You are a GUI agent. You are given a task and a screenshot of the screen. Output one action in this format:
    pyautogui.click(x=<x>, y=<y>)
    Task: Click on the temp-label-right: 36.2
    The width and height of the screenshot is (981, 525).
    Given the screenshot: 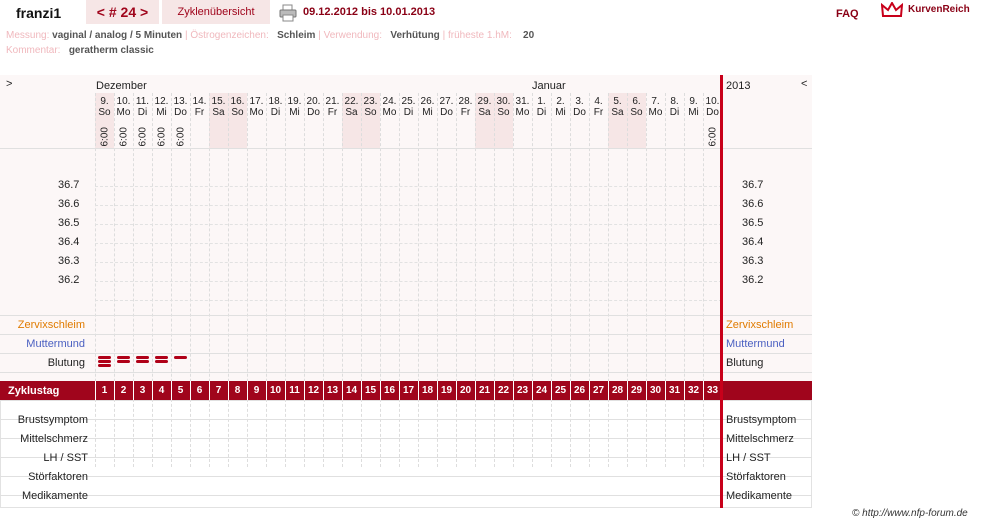 What is the action you would take?
    pyautogui.click(x=753, y=280)
    